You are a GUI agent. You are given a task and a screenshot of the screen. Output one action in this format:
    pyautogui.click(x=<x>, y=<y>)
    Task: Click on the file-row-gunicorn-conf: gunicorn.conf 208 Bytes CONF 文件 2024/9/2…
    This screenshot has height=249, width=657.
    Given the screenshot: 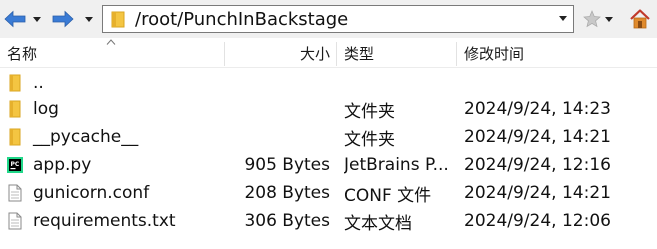 What is the action you would take?
    pyautogui.click(x=328, y=193)
    